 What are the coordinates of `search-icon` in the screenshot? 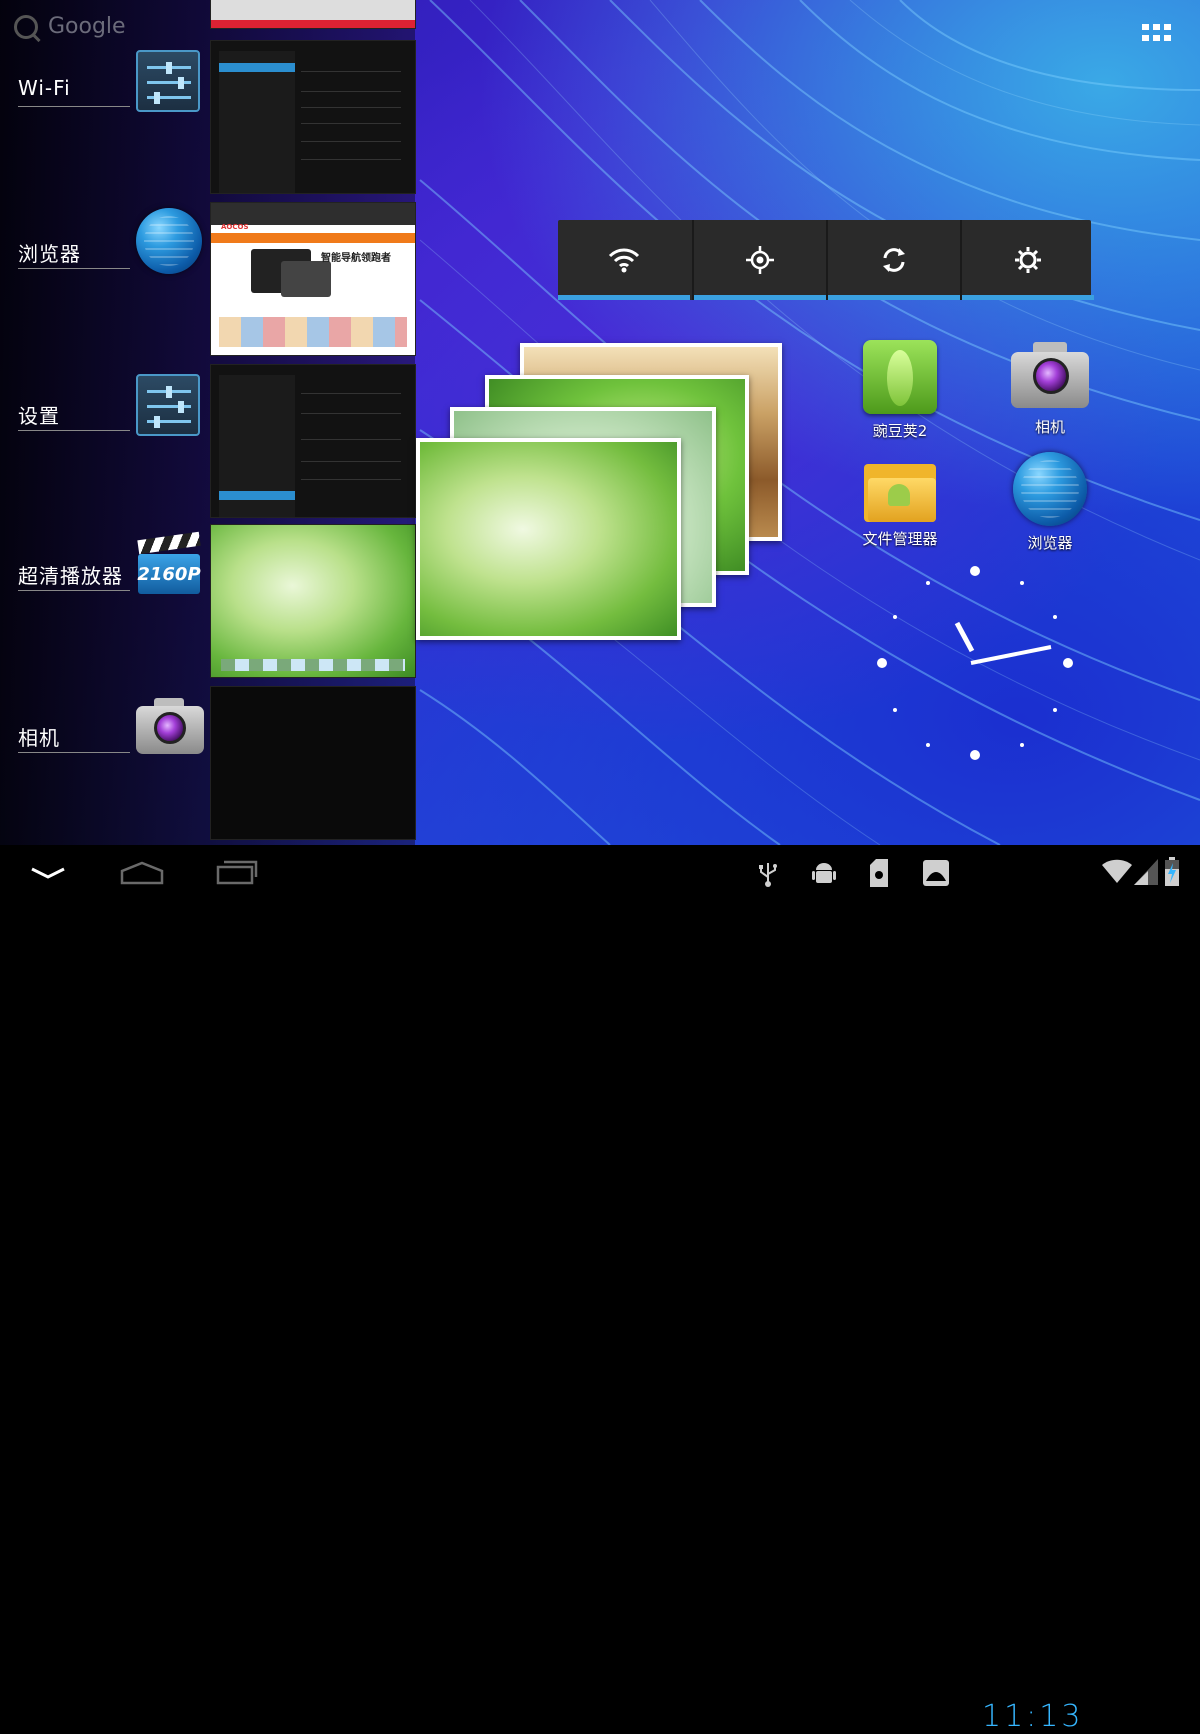 It's located at (26, 27).